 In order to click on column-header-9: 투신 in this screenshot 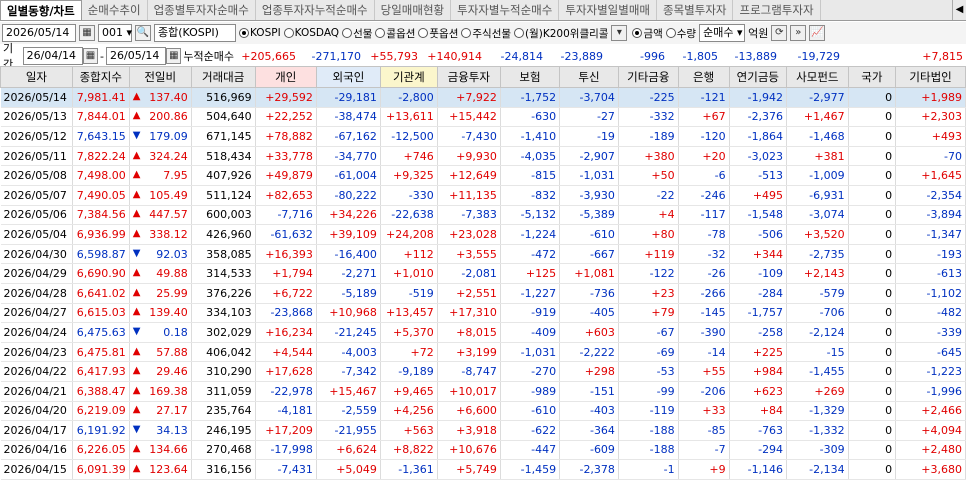, I will do `click(589, 77)`.